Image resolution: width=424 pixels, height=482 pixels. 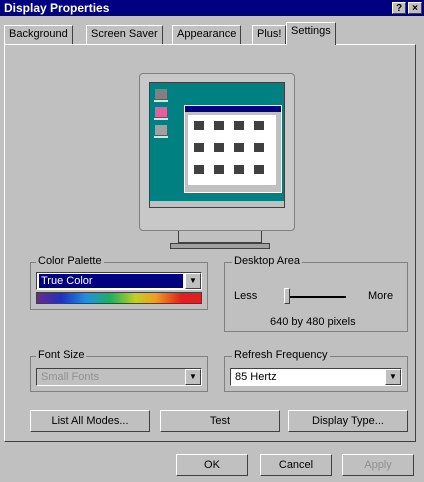 What do you see at coordinates (61, 355) in the screenshot?
I see `font-size-label: Font Size` at bounding box center [61, 355].